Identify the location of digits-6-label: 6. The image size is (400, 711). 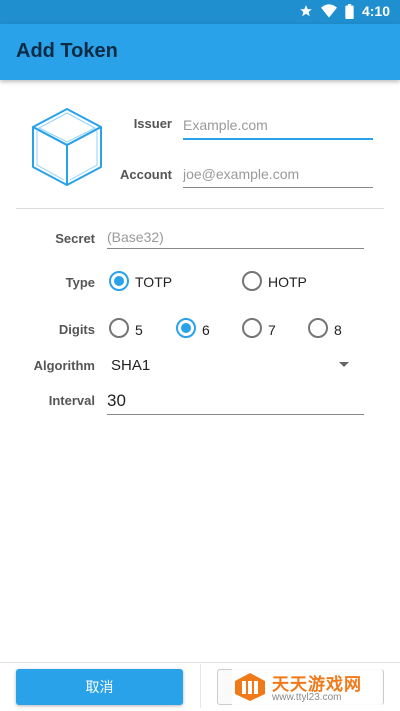
(206, 330).